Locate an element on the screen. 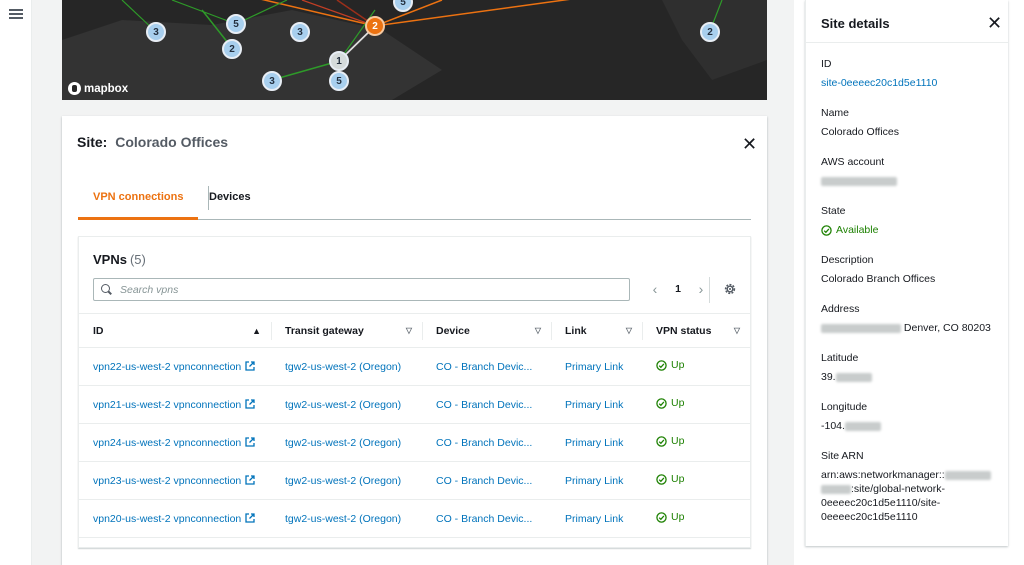 This screenshot has width=1024, height=565. site-name: Colorado Offices is located at coordinates (172, 142).